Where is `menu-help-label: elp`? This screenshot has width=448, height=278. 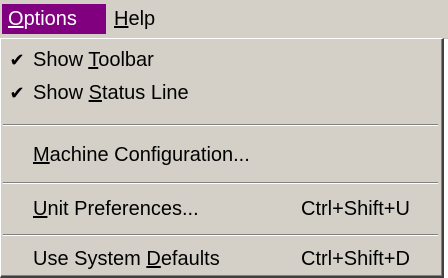 menu-help-label: elp is located at coordinates (142, 19).